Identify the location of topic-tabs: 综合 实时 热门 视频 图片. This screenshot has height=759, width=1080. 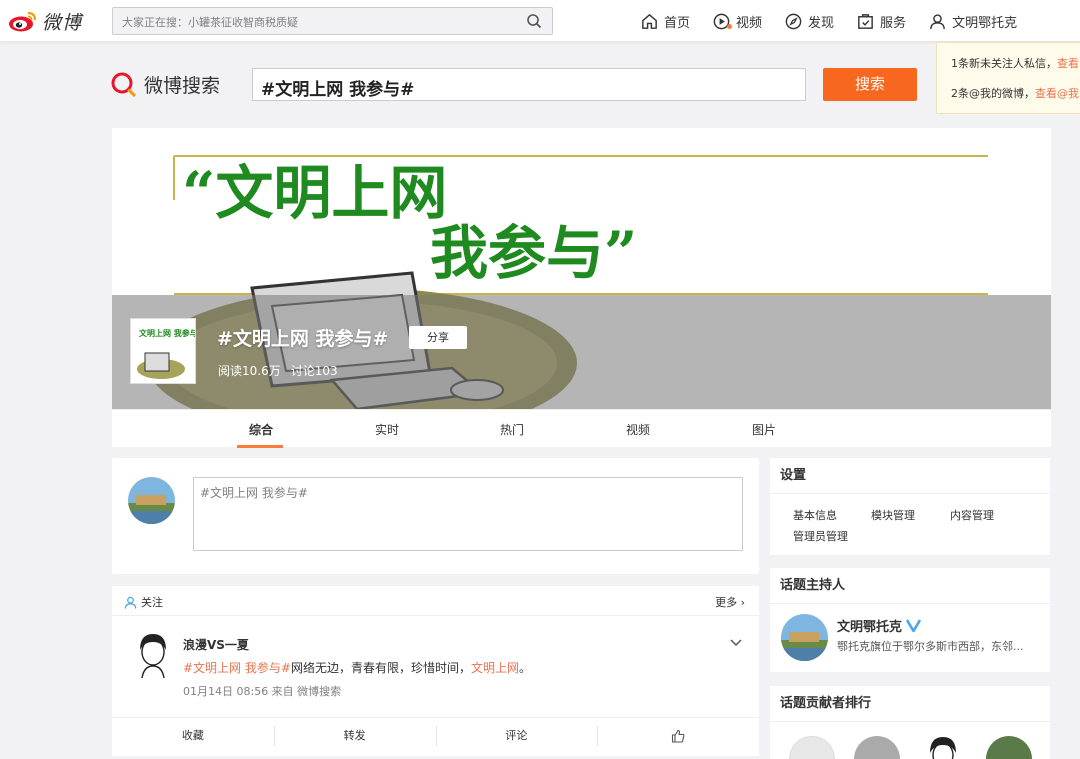
(581, 428).